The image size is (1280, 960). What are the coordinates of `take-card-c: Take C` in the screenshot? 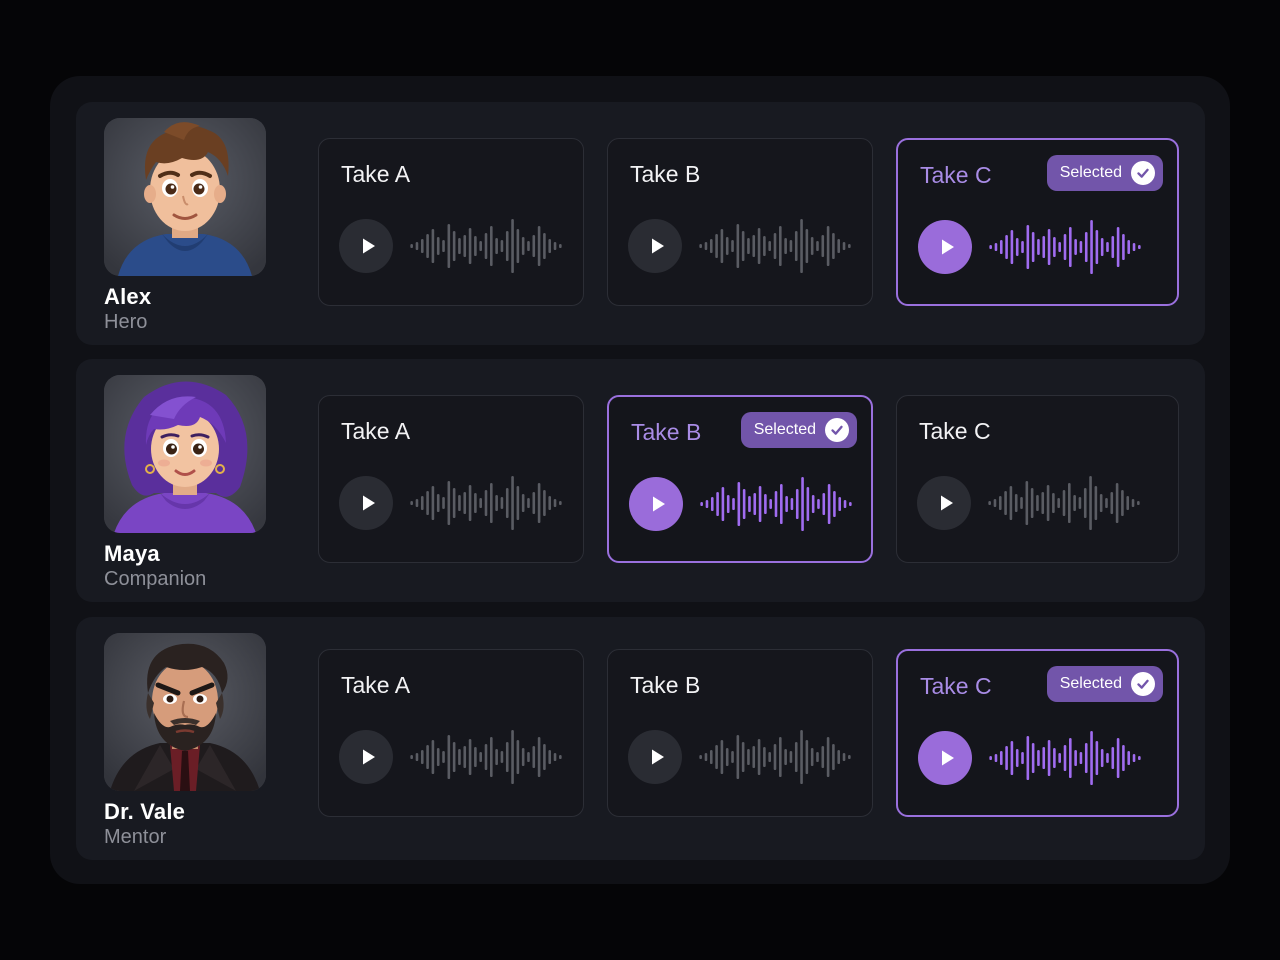 It's located at (1037, 479).